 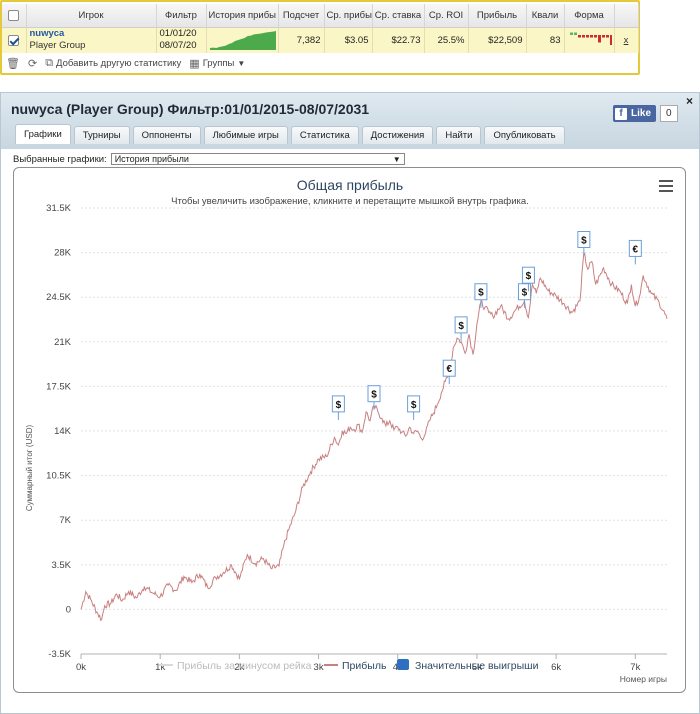 I want to click on facebook-icon: f, so click(x=621, y=113).